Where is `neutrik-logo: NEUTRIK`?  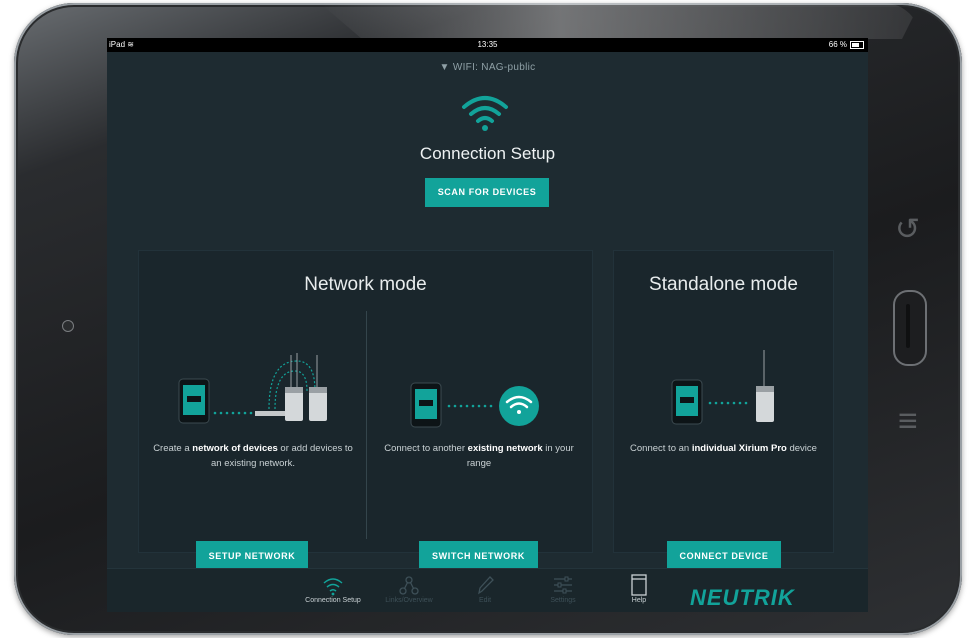
neutrik-logo: NEUTRIK is located at coordinates (742, 597).